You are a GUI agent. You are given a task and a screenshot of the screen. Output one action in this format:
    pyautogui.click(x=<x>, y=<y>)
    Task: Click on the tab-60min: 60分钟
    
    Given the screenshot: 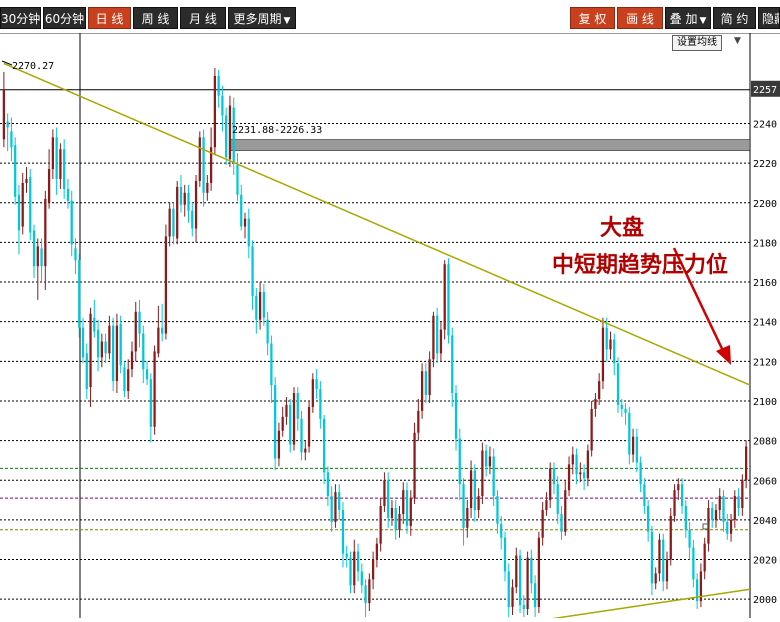 What is the action you would take?
    pyautogui.click(x=64, y=18)
    